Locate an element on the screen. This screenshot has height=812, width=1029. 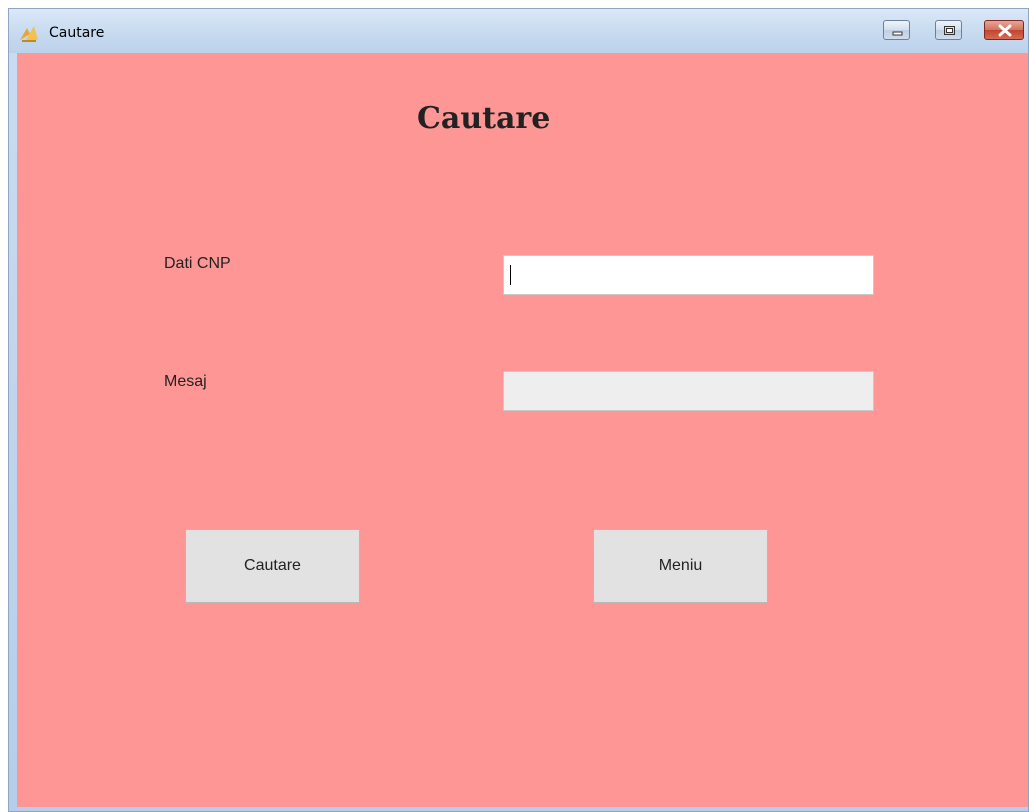
close-button is located at coordinates (1004, 30).